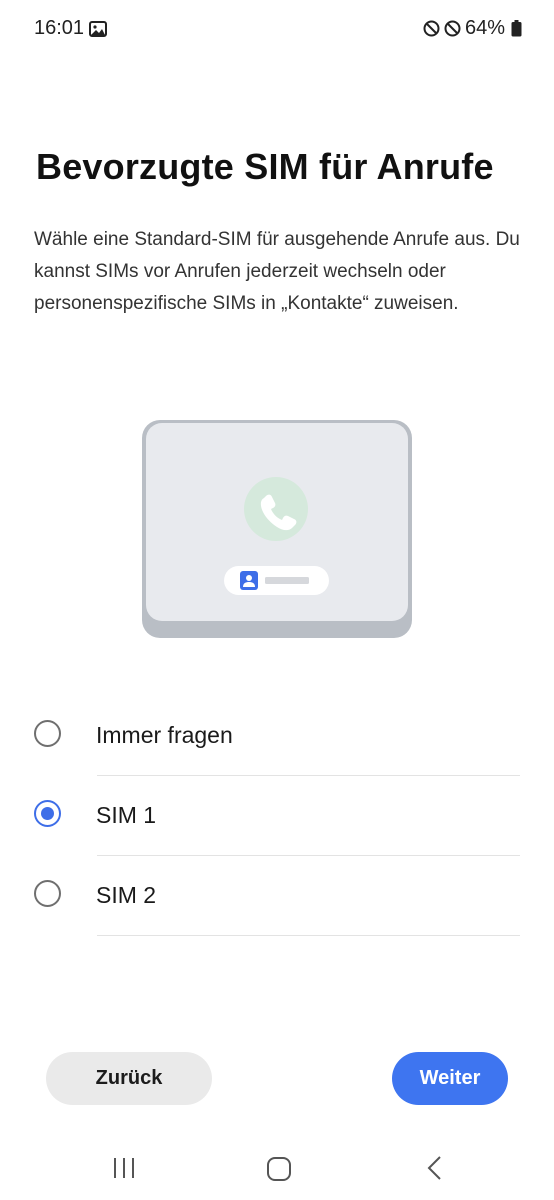  I want to click on option-label: SIM 2, so click(126, 895).